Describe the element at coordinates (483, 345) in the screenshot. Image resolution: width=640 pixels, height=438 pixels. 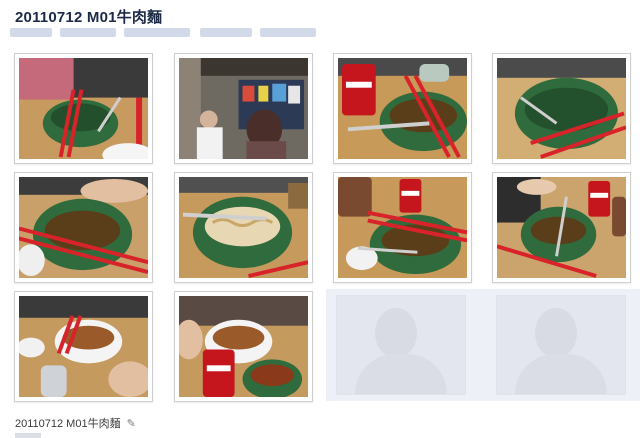
I see `photo-placeholder-area` at that location.